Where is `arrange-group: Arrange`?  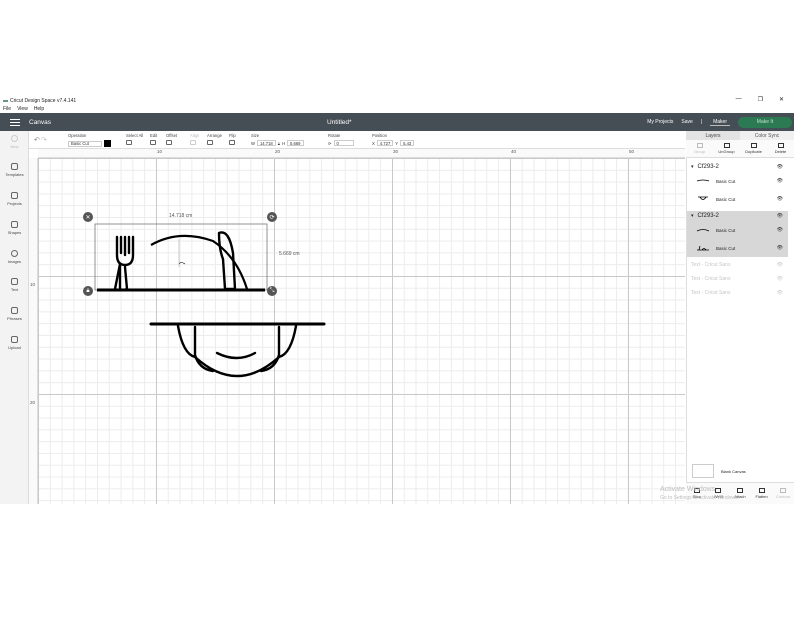
arrange-group: Arrange is located at coordinates (214, 139).